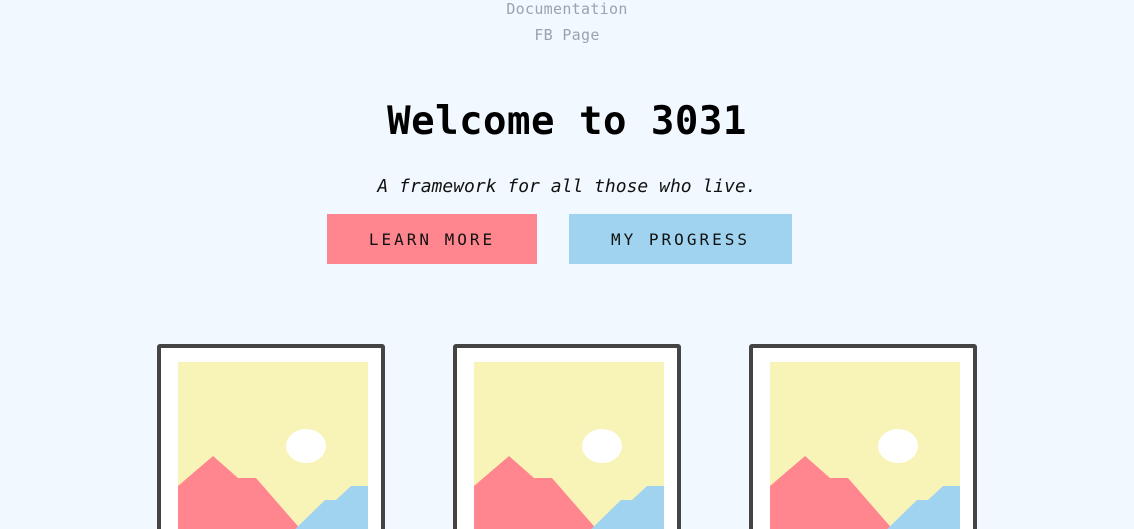 The height and width of the screenshot is (529, 1134). What do you see at coordinates (567, 11) in the screenshot?
I see `nav-link-documentation: Documentation` at bounding box center [567, 11].